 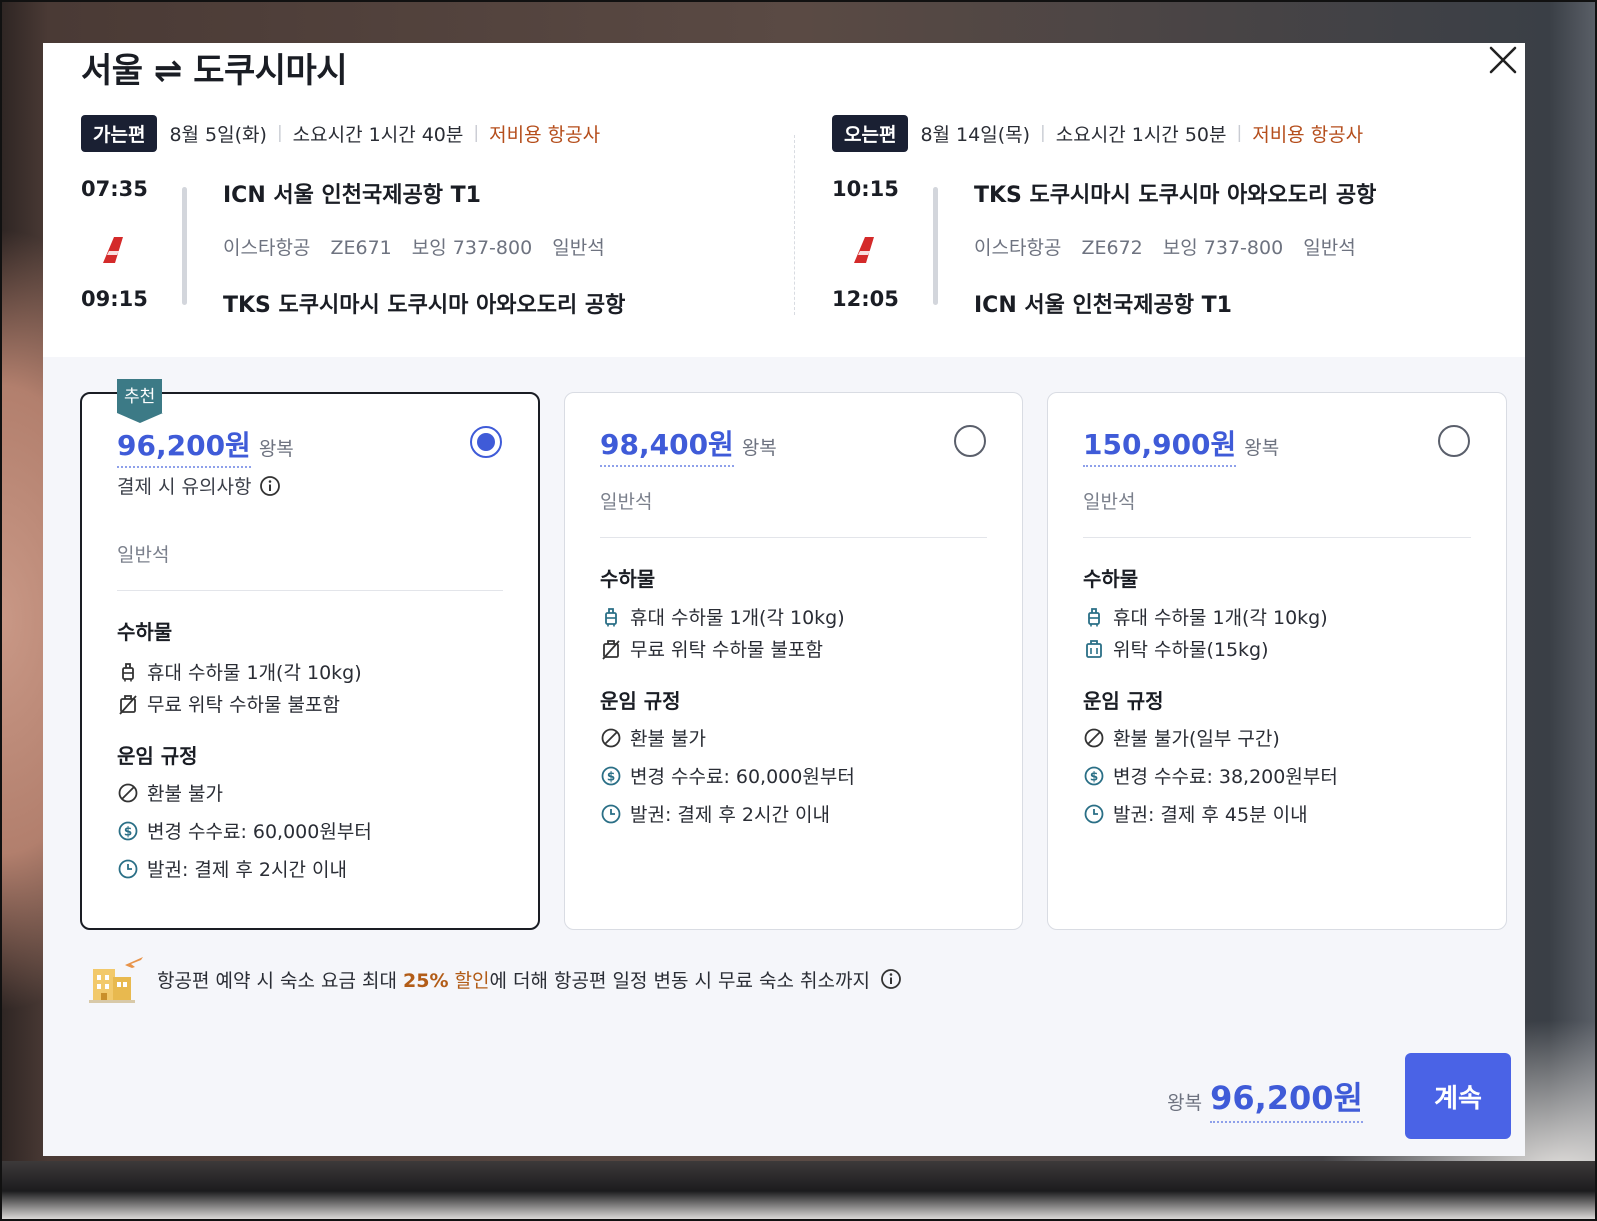 What do you see at coordinates (1103, 305) in the screenshot?
I see `return-arr-airport: ICN 서울 인천국제공항 T1` at bounding box center [1103, 305].